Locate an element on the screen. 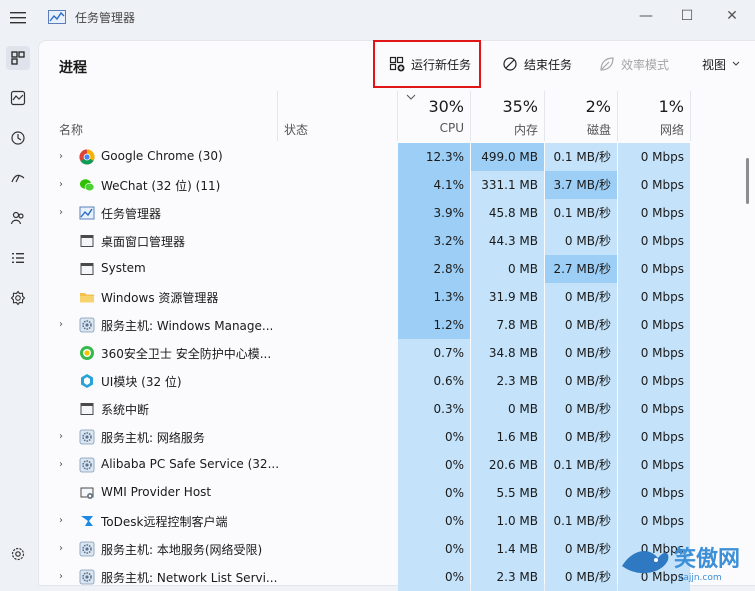  vertical-scrollbar is located at coordinates (747, 181).